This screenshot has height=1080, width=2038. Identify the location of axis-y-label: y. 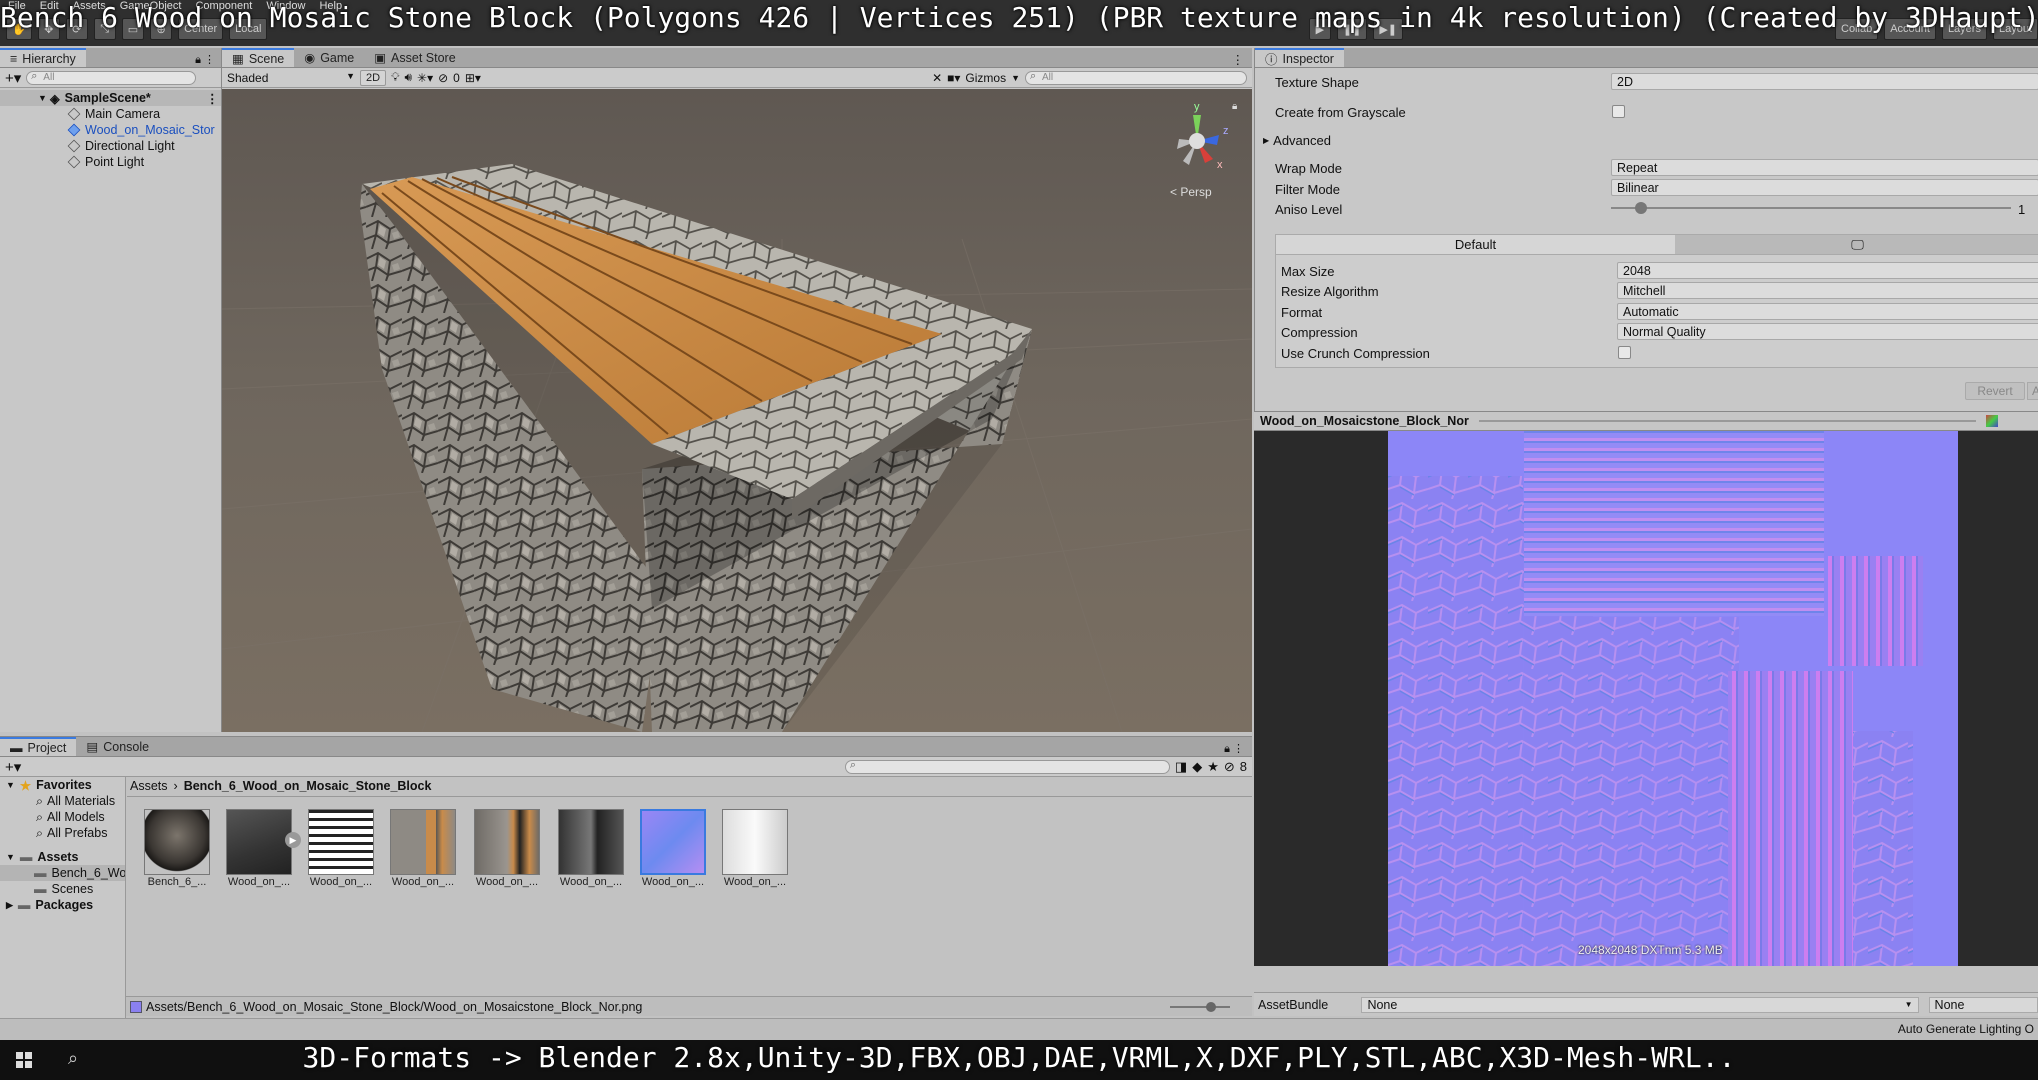
(1197, 107).